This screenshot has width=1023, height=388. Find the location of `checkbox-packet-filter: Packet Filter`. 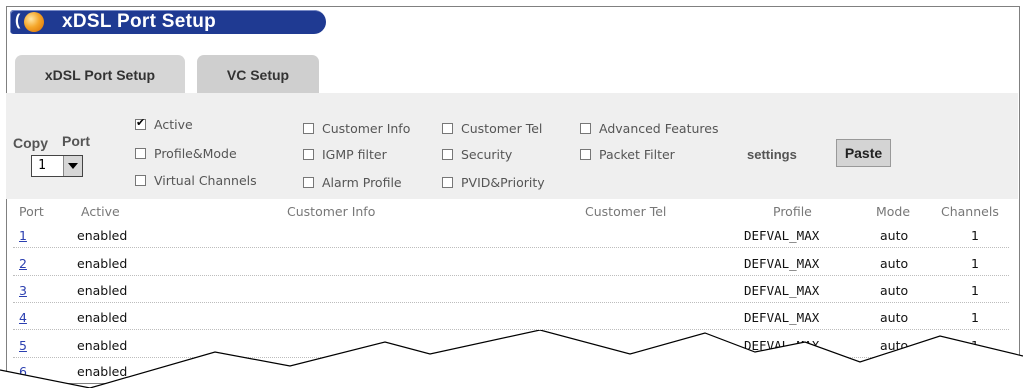

checkbox-packet-filter: Packet Filter is located at coordinates (627, 154).